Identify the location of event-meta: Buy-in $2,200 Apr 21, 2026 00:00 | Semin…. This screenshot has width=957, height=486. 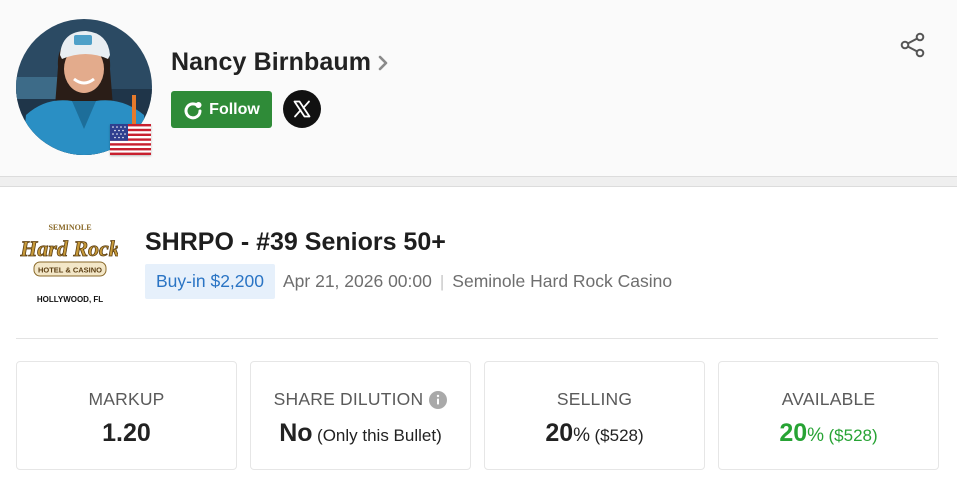
(408, 281).